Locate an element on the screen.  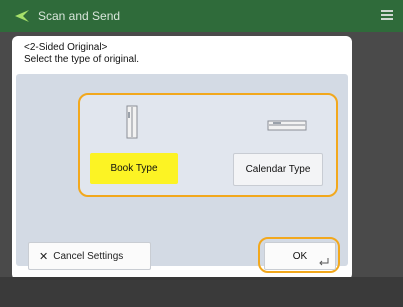
app-title: Scan and Send is located at coordinates (79, 16).